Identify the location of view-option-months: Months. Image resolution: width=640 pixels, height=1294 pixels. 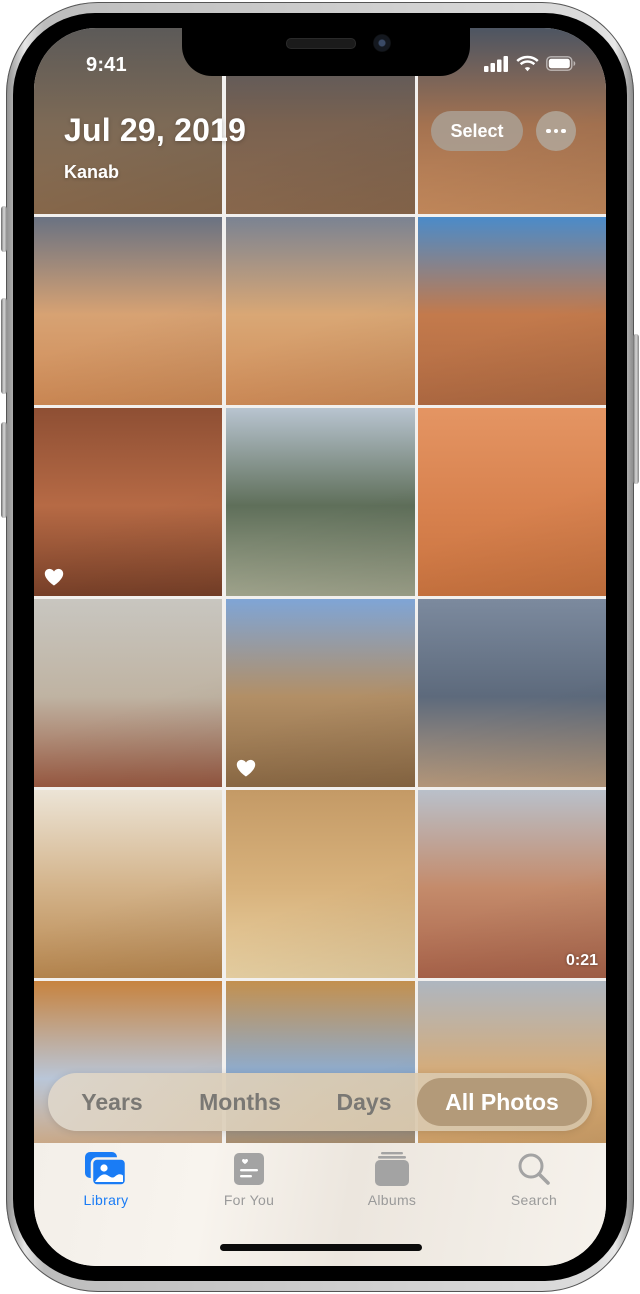
(240, 1102).